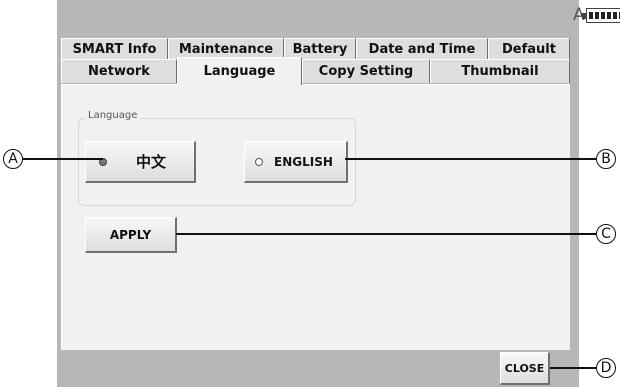 The image size is (620, 387). What do you see at coordinates (303, 161) in the screenshot?
I see `english-label: ENGLISH` at bounding box center [303, 161].